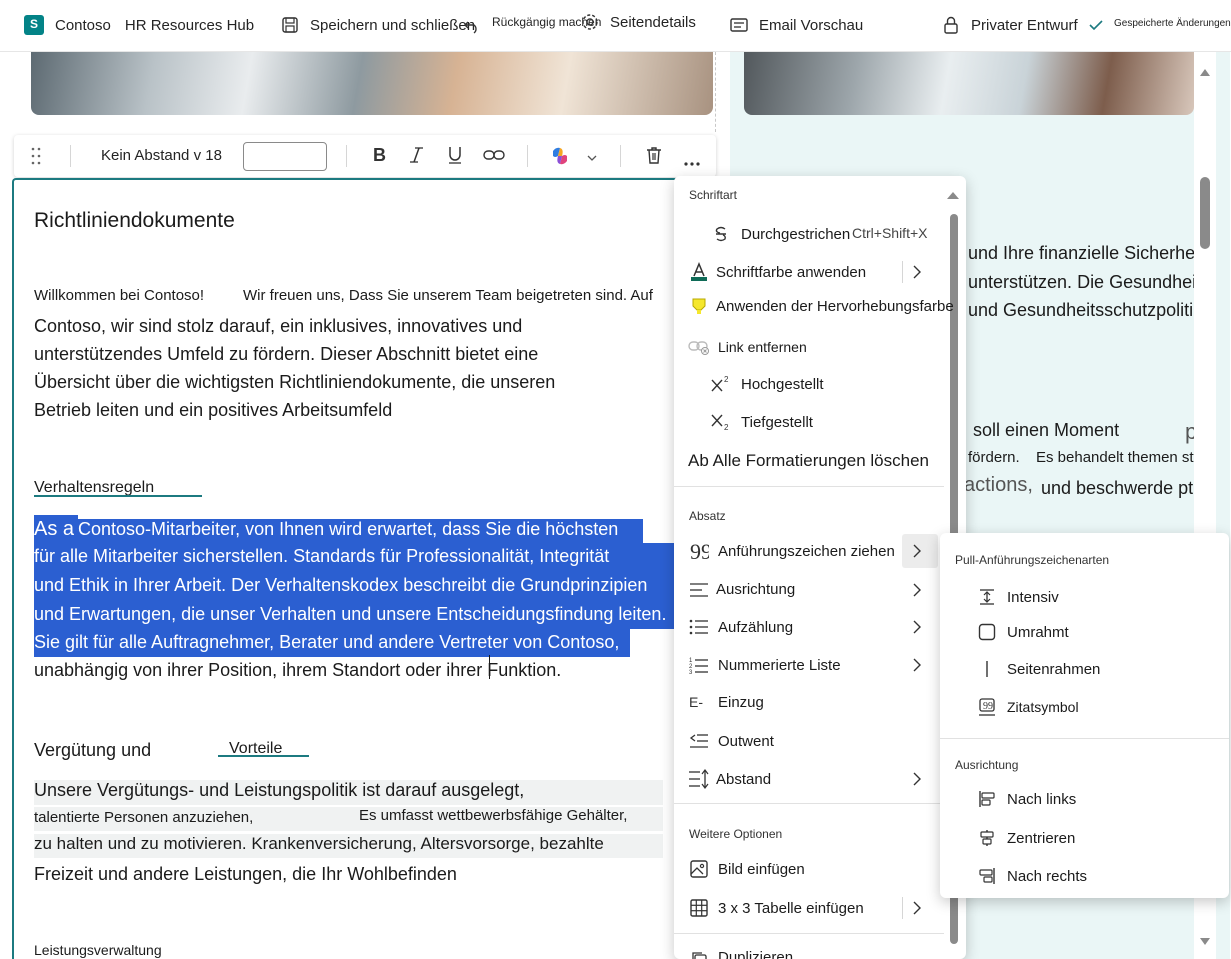 This screenshot has height=959, width=1231. Describe the element at coordinates (809, 665) in the screenshot. I see `menu-item-numbered-list: 123 Nummerierte Liste` at that location.